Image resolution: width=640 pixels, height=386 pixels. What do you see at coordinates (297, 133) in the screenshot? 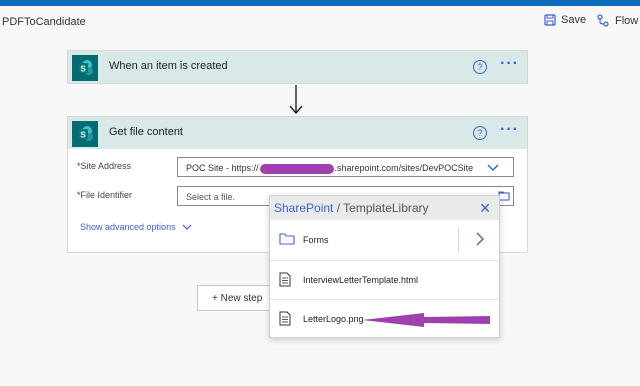
I see `action-card-header: S Get file content ? ···` at bounding box center [297, 133].